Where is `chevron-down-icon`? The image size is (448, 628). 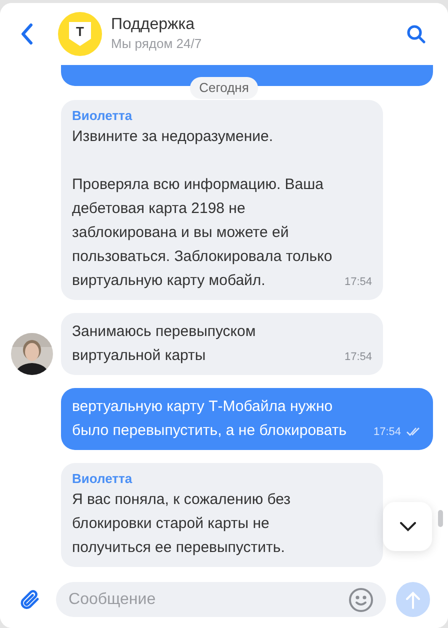
chevron-down-icon is located at coordinates (408, 527).